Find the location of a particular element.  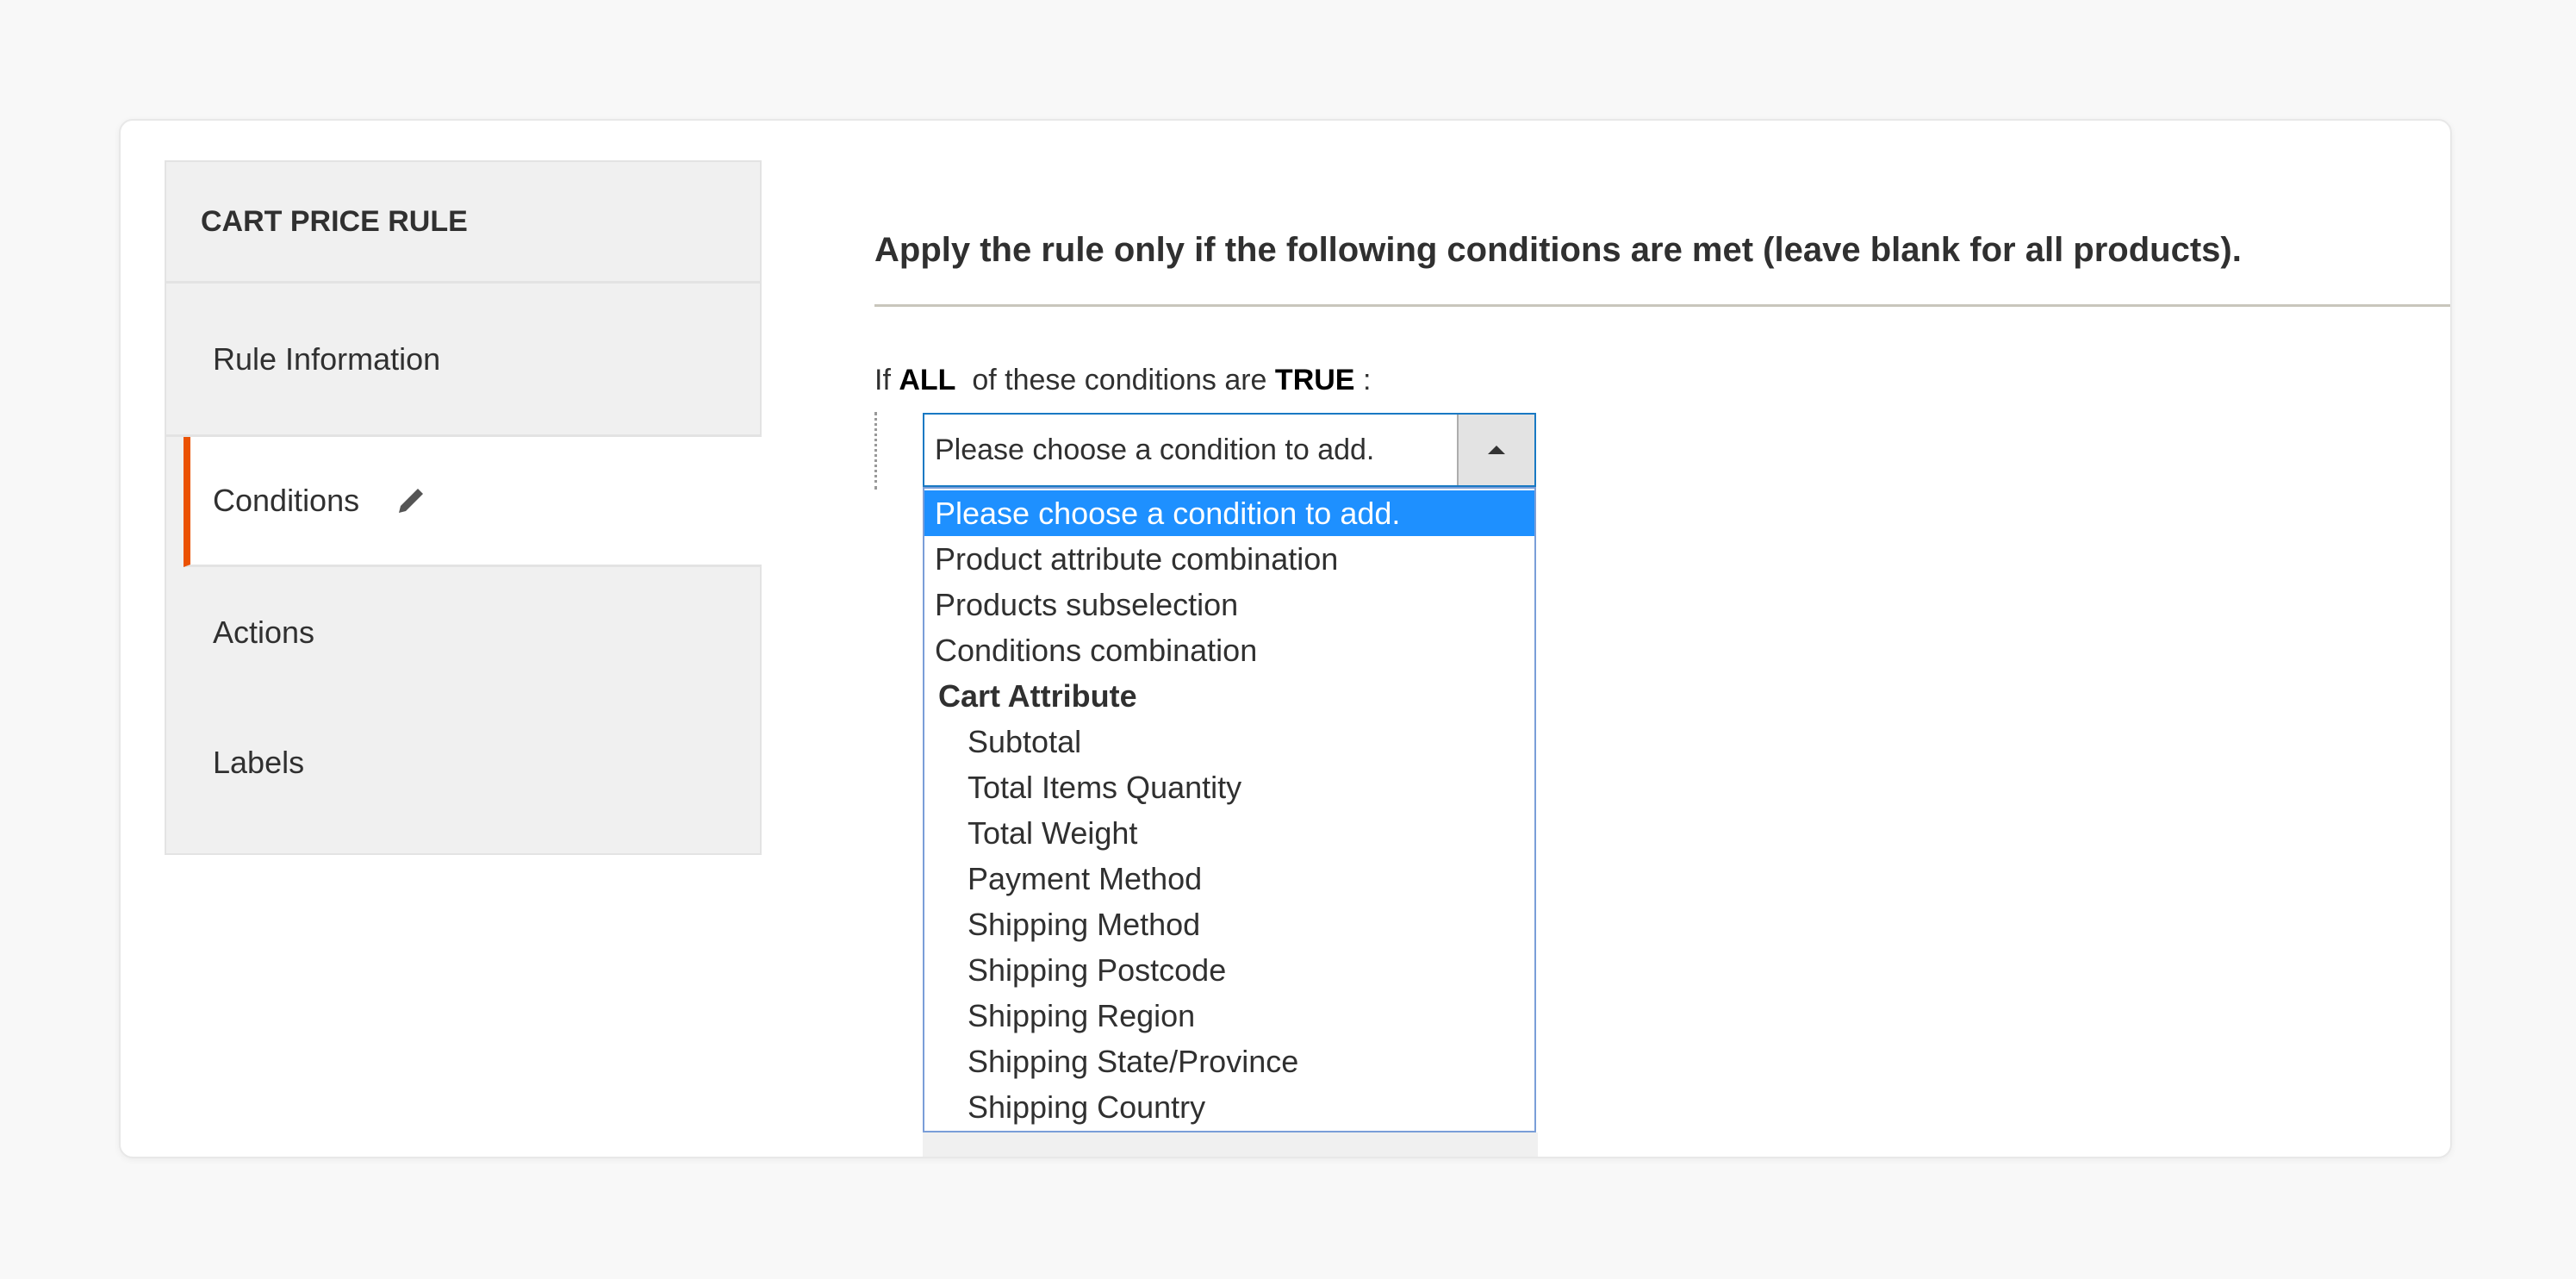

option-item: Product attribute combination is located at coordinates (1229, 559).